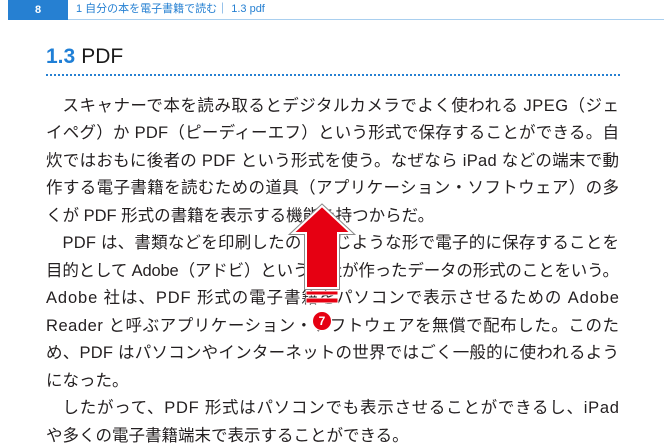 The image size is (664, 445). I want to click on text-line: スキャナーで本を読み取るとデジタルカメラでよく使われる JPEG（ジェ, so click(341, 105).